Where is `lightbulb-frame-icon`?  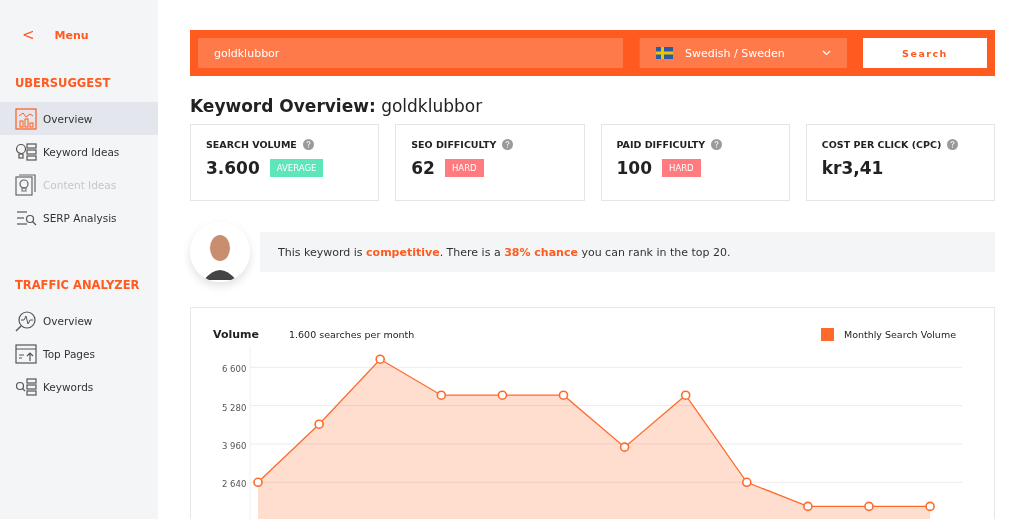 lightbulb-frame-icon is located at coordinates (26, 184).